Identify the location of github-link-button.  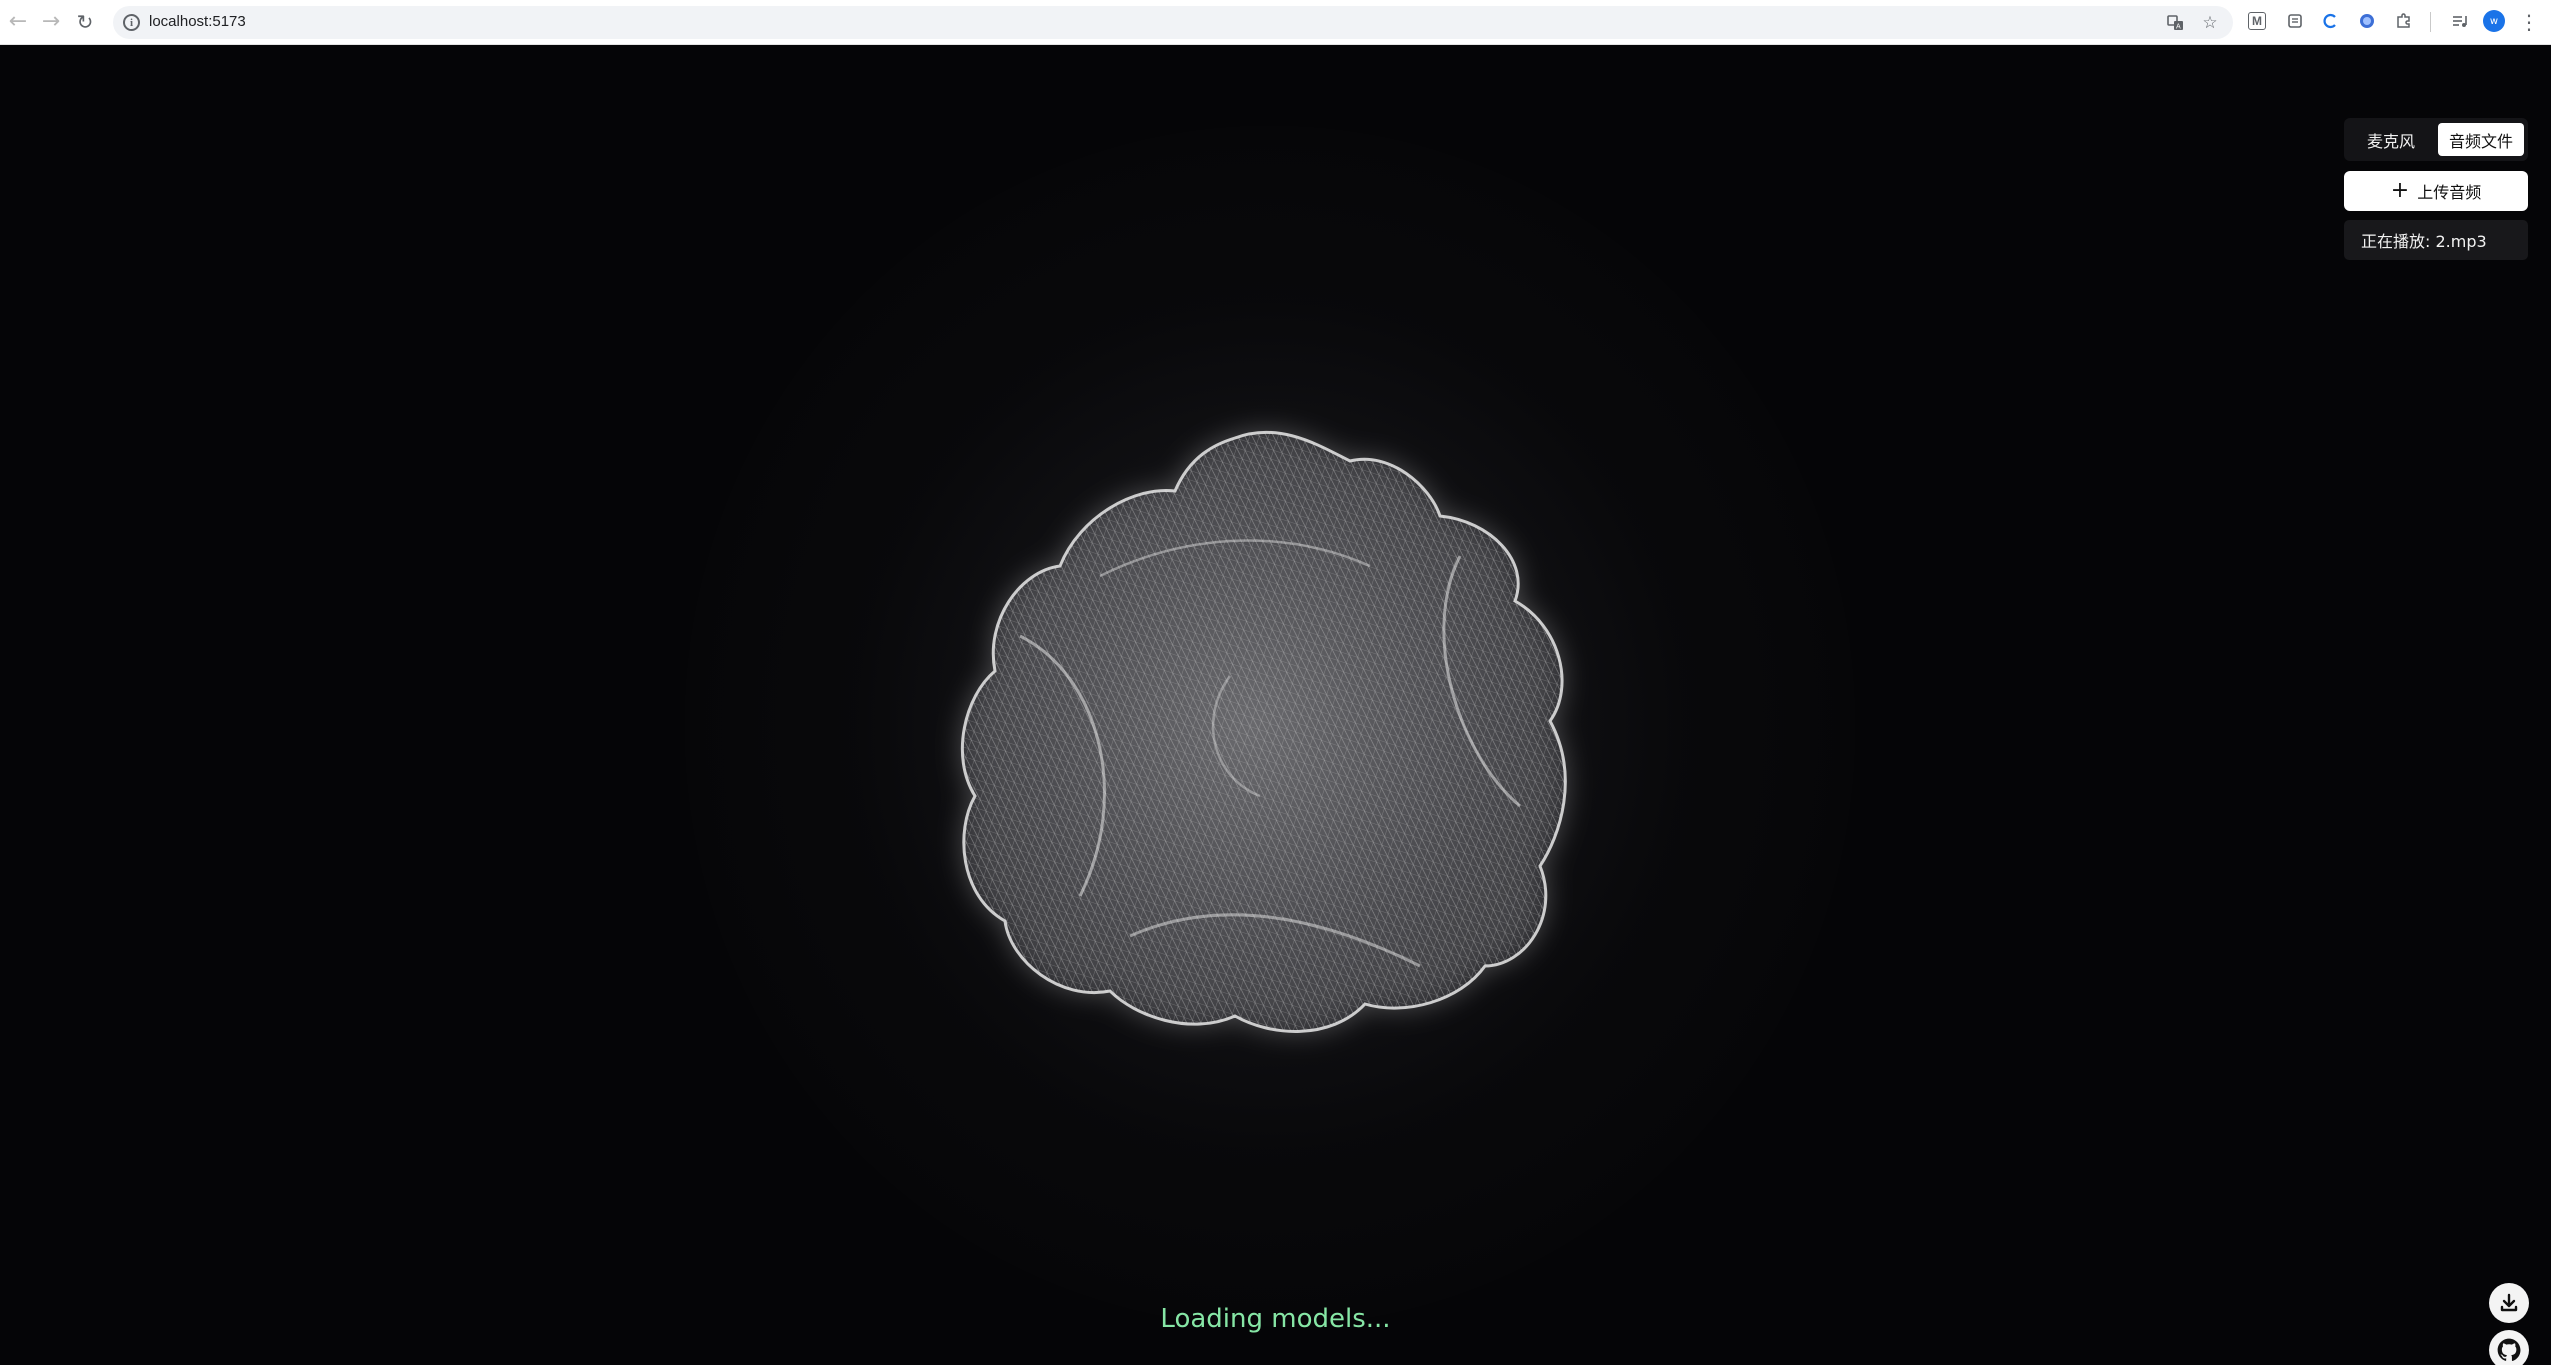
(2509, 1347).